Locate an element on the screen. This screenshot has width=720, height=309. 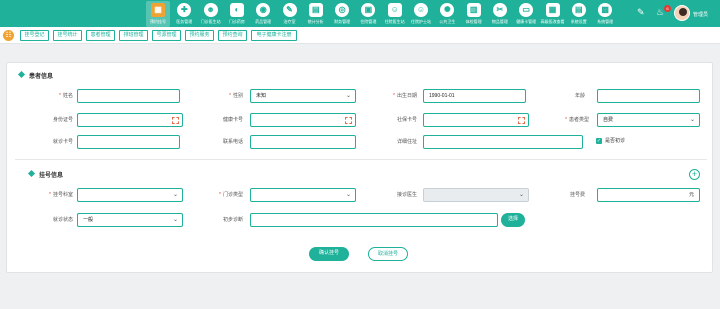
health-card-input is located at coordinates (303, 120).